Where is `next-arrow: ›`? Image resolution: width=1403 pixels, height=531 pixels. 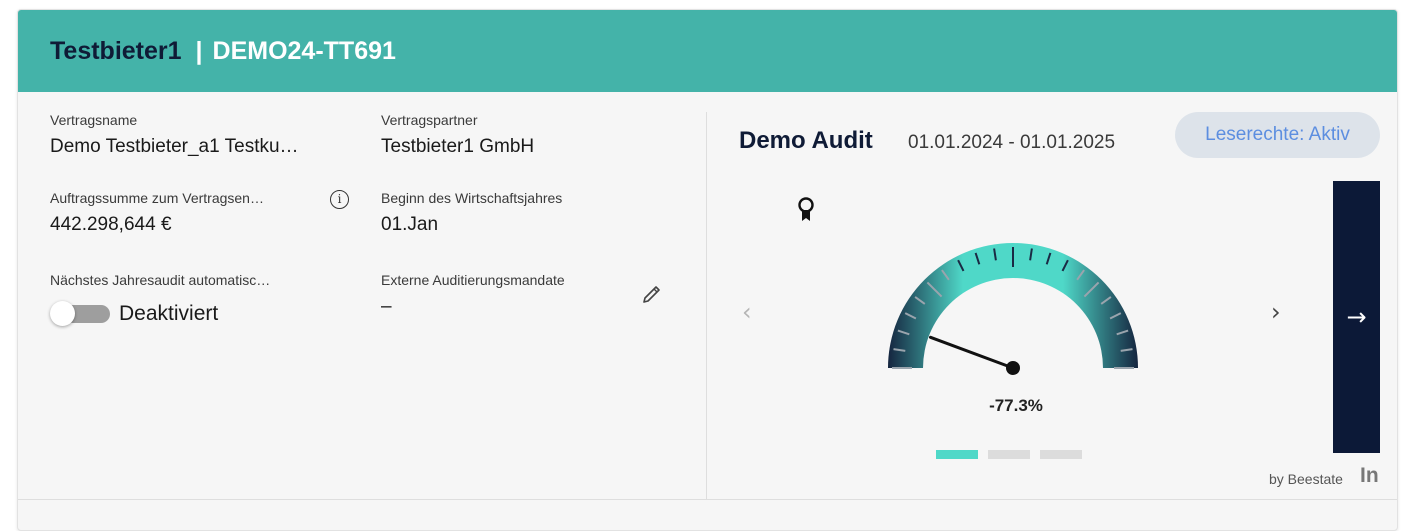
next-arrow: › is located at coordinates (1276, 312).